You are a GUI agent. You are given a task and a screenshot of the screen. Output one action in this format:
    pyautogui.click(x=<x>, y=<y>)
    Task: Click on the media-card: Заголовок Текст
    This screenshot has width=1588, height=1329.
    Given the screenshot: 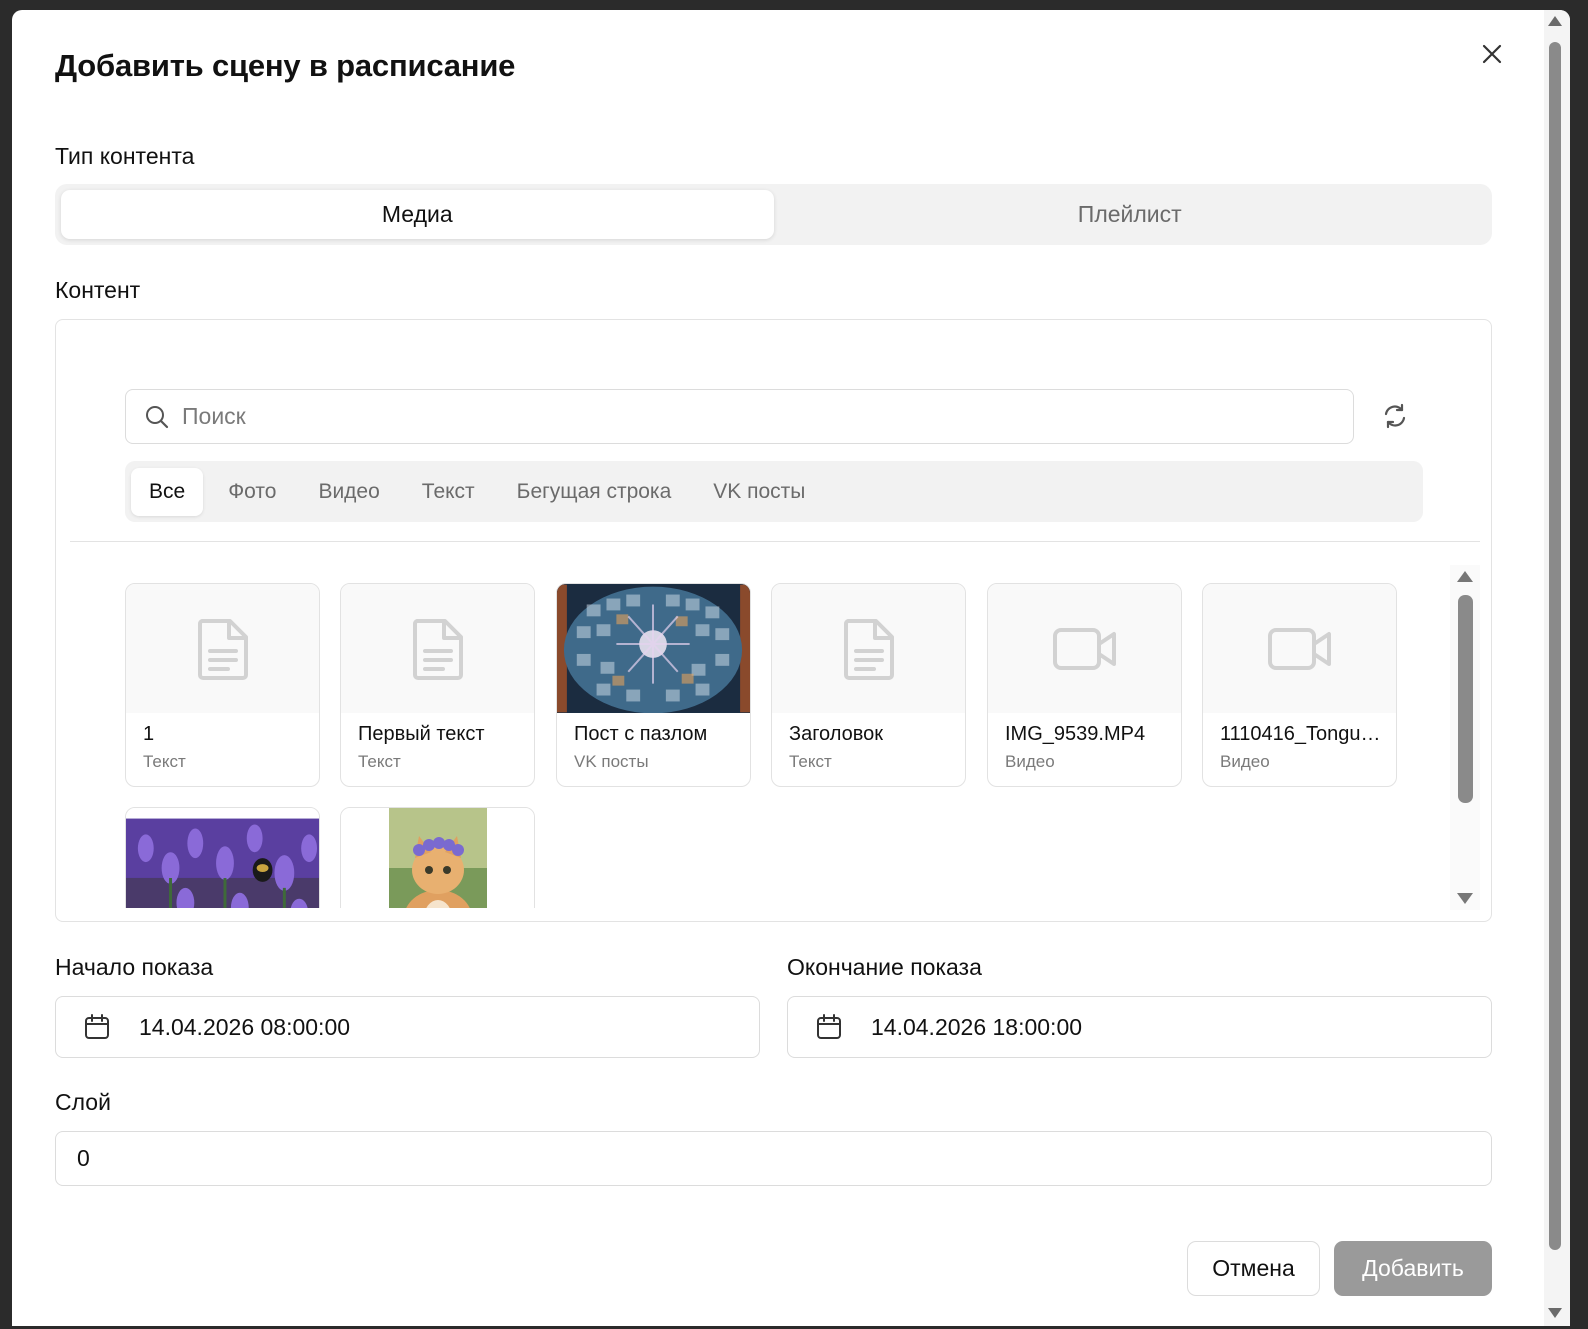 What is the action you would take?
    pyautogui.click(x=868, y=685)
    